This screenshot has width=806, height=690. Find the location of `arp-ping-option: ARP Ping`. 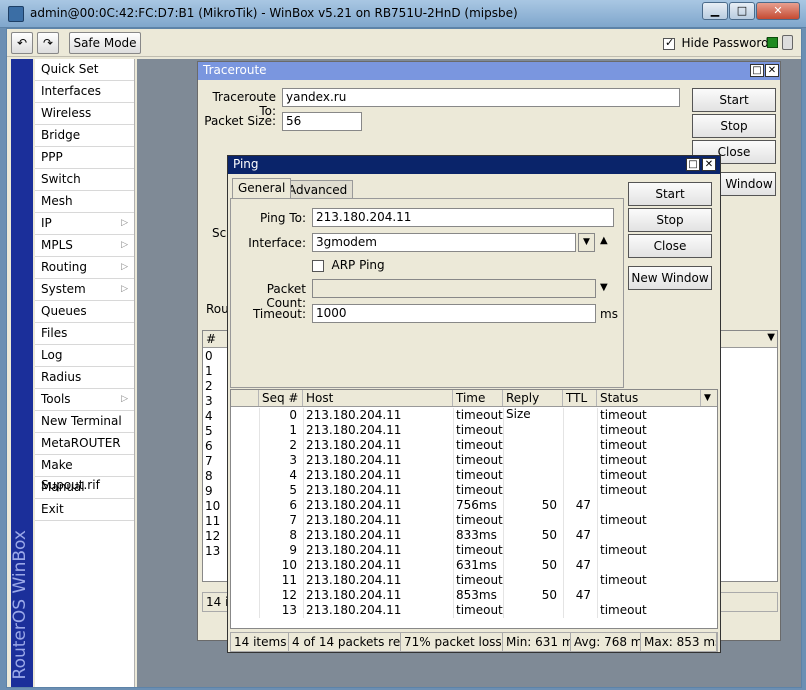

arp-ping-option: ARP Ping is located at coordinates (348, 265).